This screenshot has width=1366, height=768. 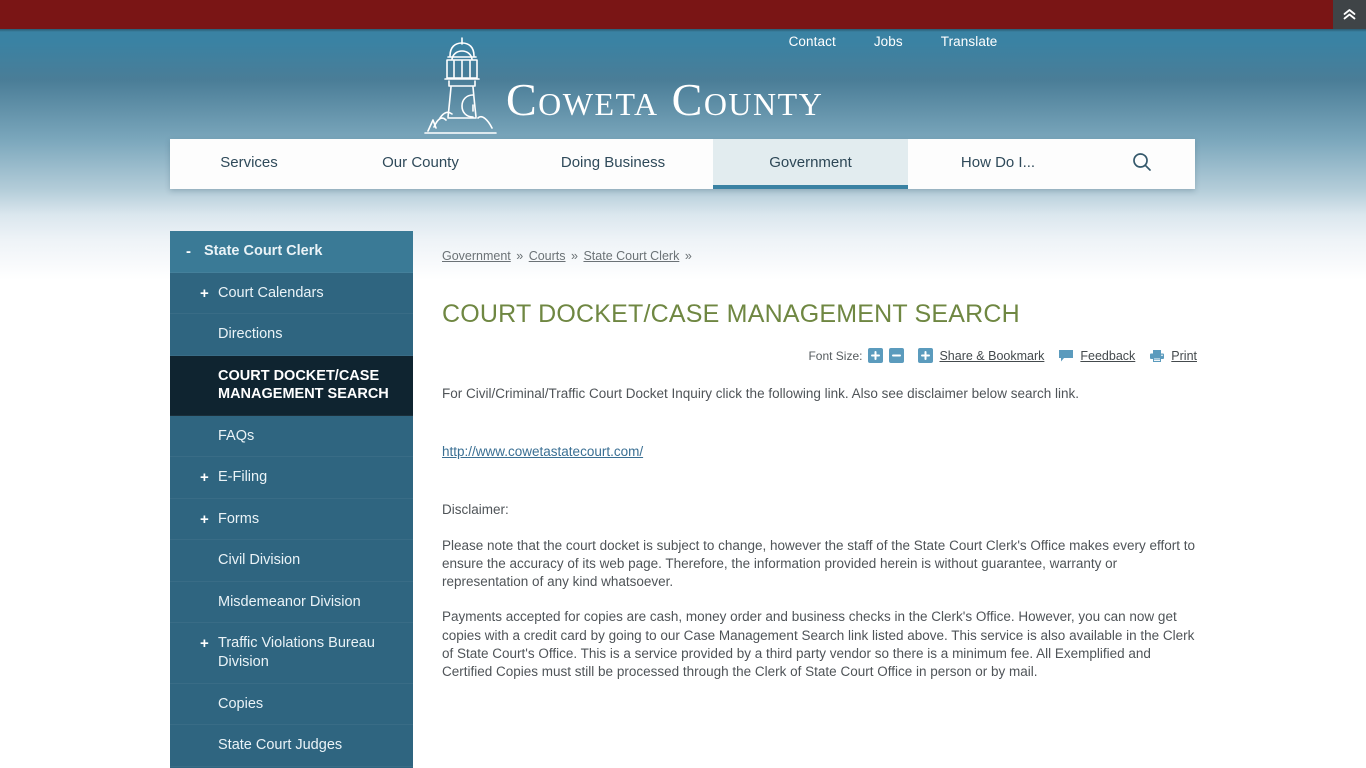 What do you see at coordinates (420, 164) in the screenshot?
I see `nav-item-our-county: Our County` at bounding box center [420, 164].